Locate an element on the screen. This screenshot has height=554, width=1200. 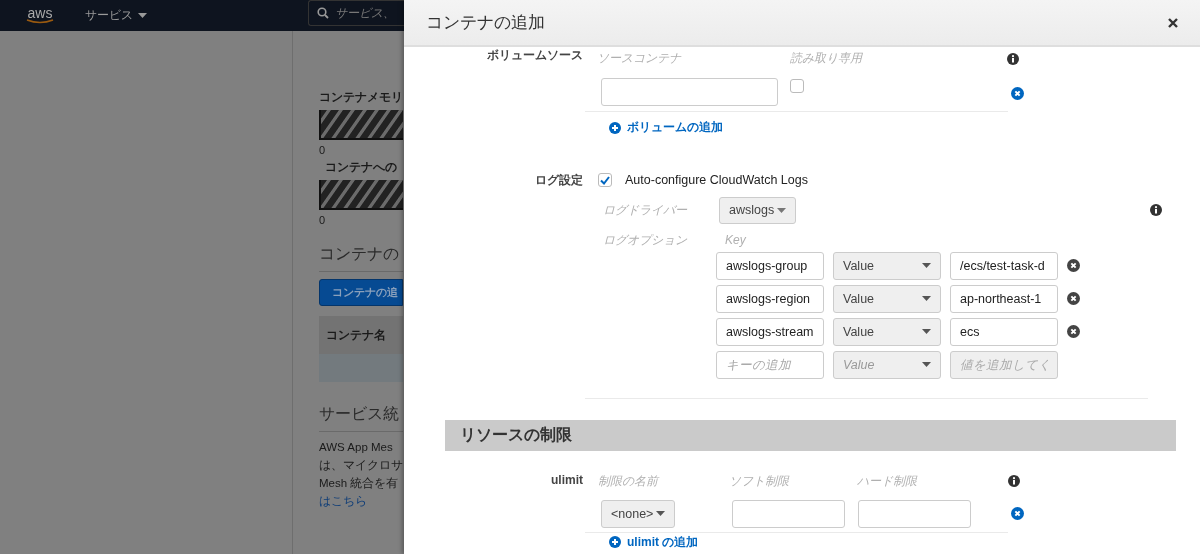
value-input: 値を追加してく is located at coordinates (1004, 364).